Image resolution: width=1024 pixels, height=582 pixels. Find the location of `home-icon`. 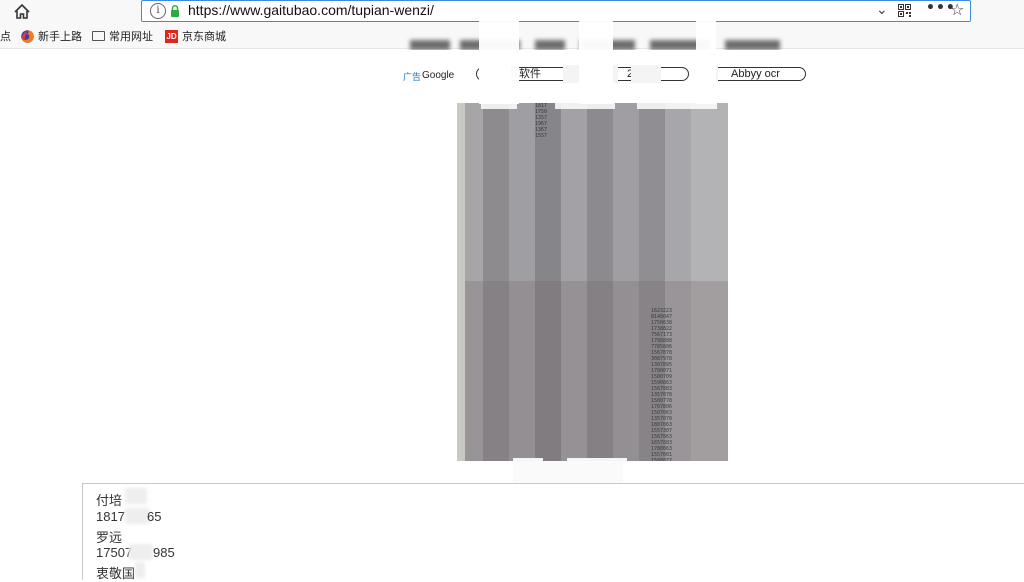

home-icon is located at coordinates (22, 11).